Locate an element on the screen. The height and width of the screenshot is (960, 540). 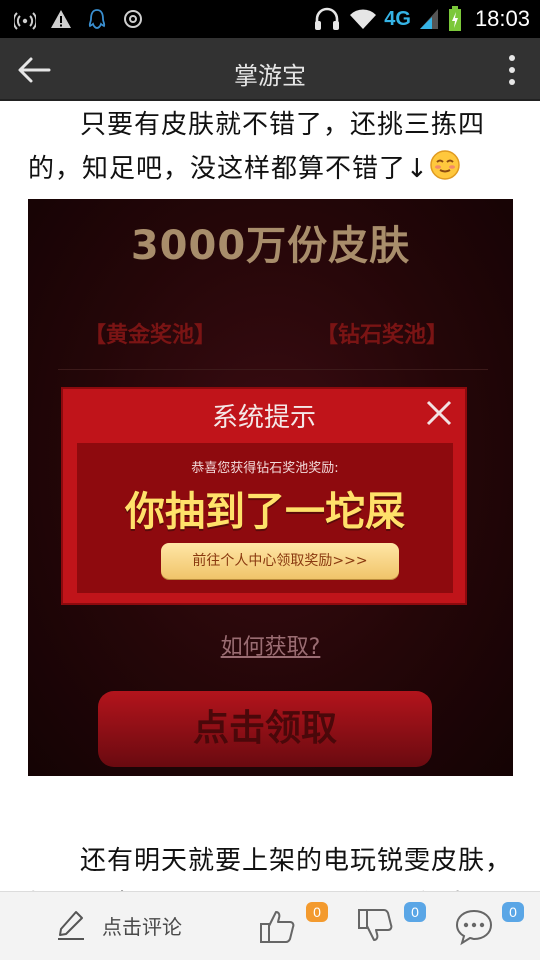
thumbs-up-icon is located at coordinates (277, 927).